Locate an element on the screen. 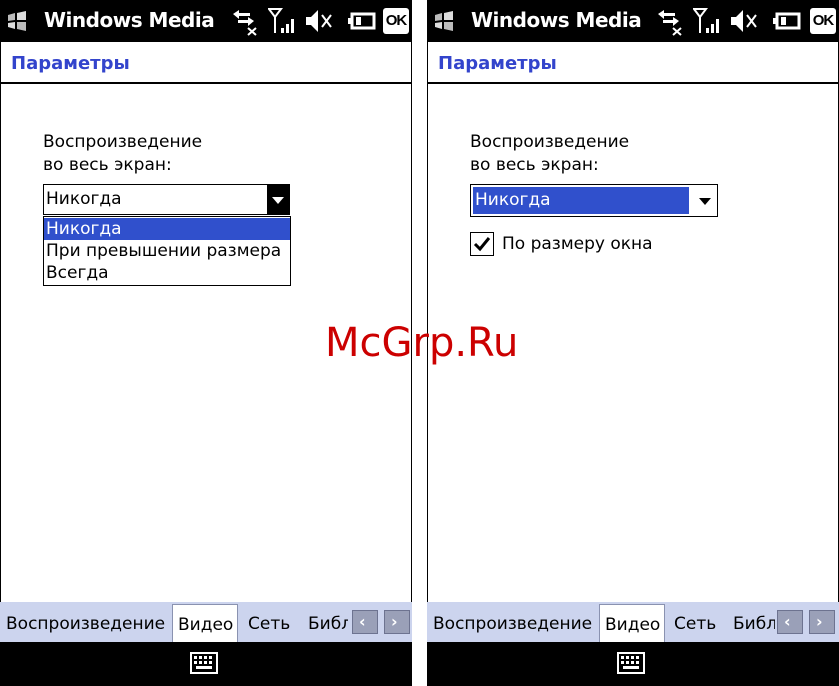 Image resolution: width=839 pixels, height=686 pixels. dropdown-option-always: Всегда is located at coordinates (167, 273).